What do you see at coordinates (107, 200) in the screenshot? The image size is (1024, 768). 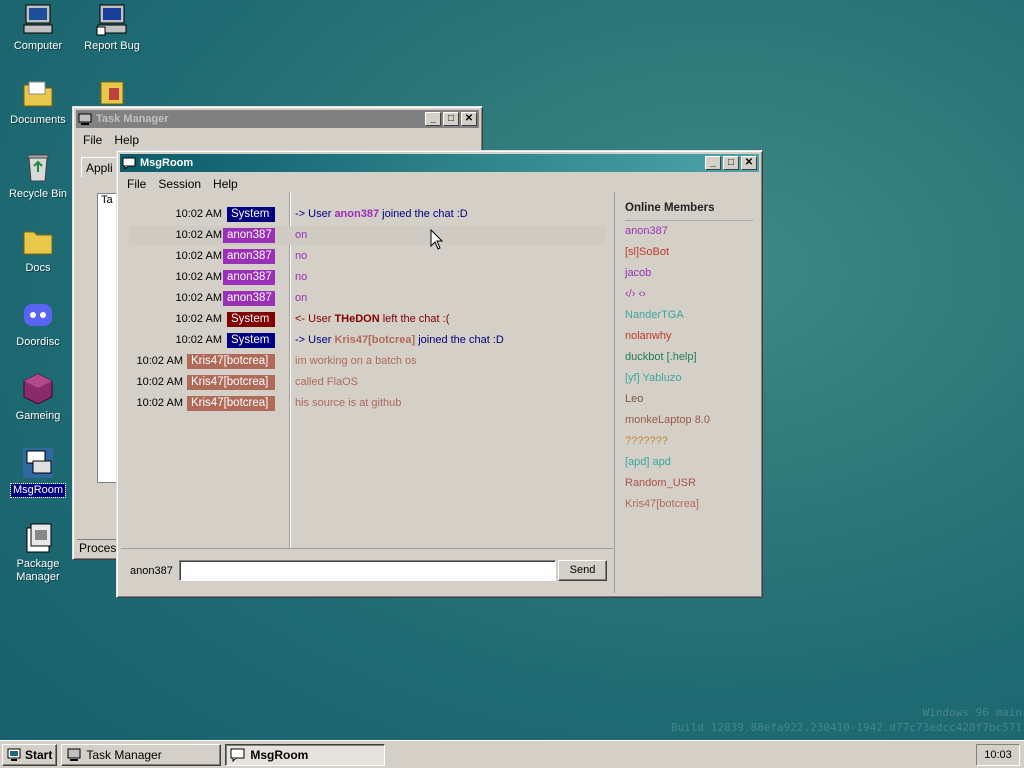 I see `task-list-header: Ta` at bounding box center [107, 200].